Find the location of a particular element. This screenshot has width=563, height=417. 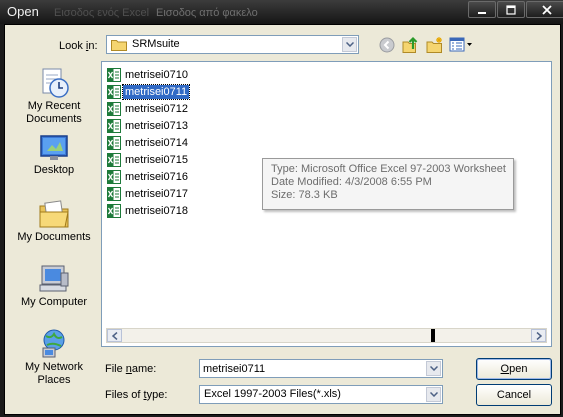

views-menu-button is located at coordinates (461, 45).